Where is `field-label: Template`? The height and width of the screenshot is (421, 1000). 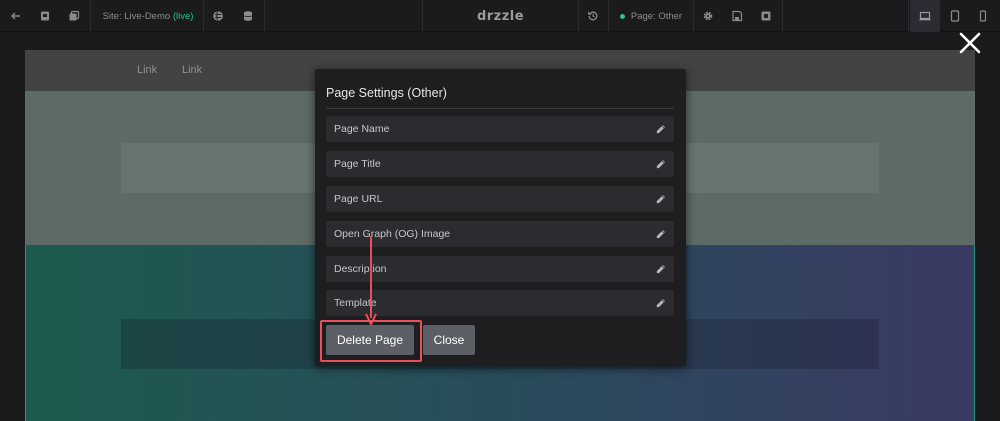 field-label: Template is located at coordinates (355, 303).